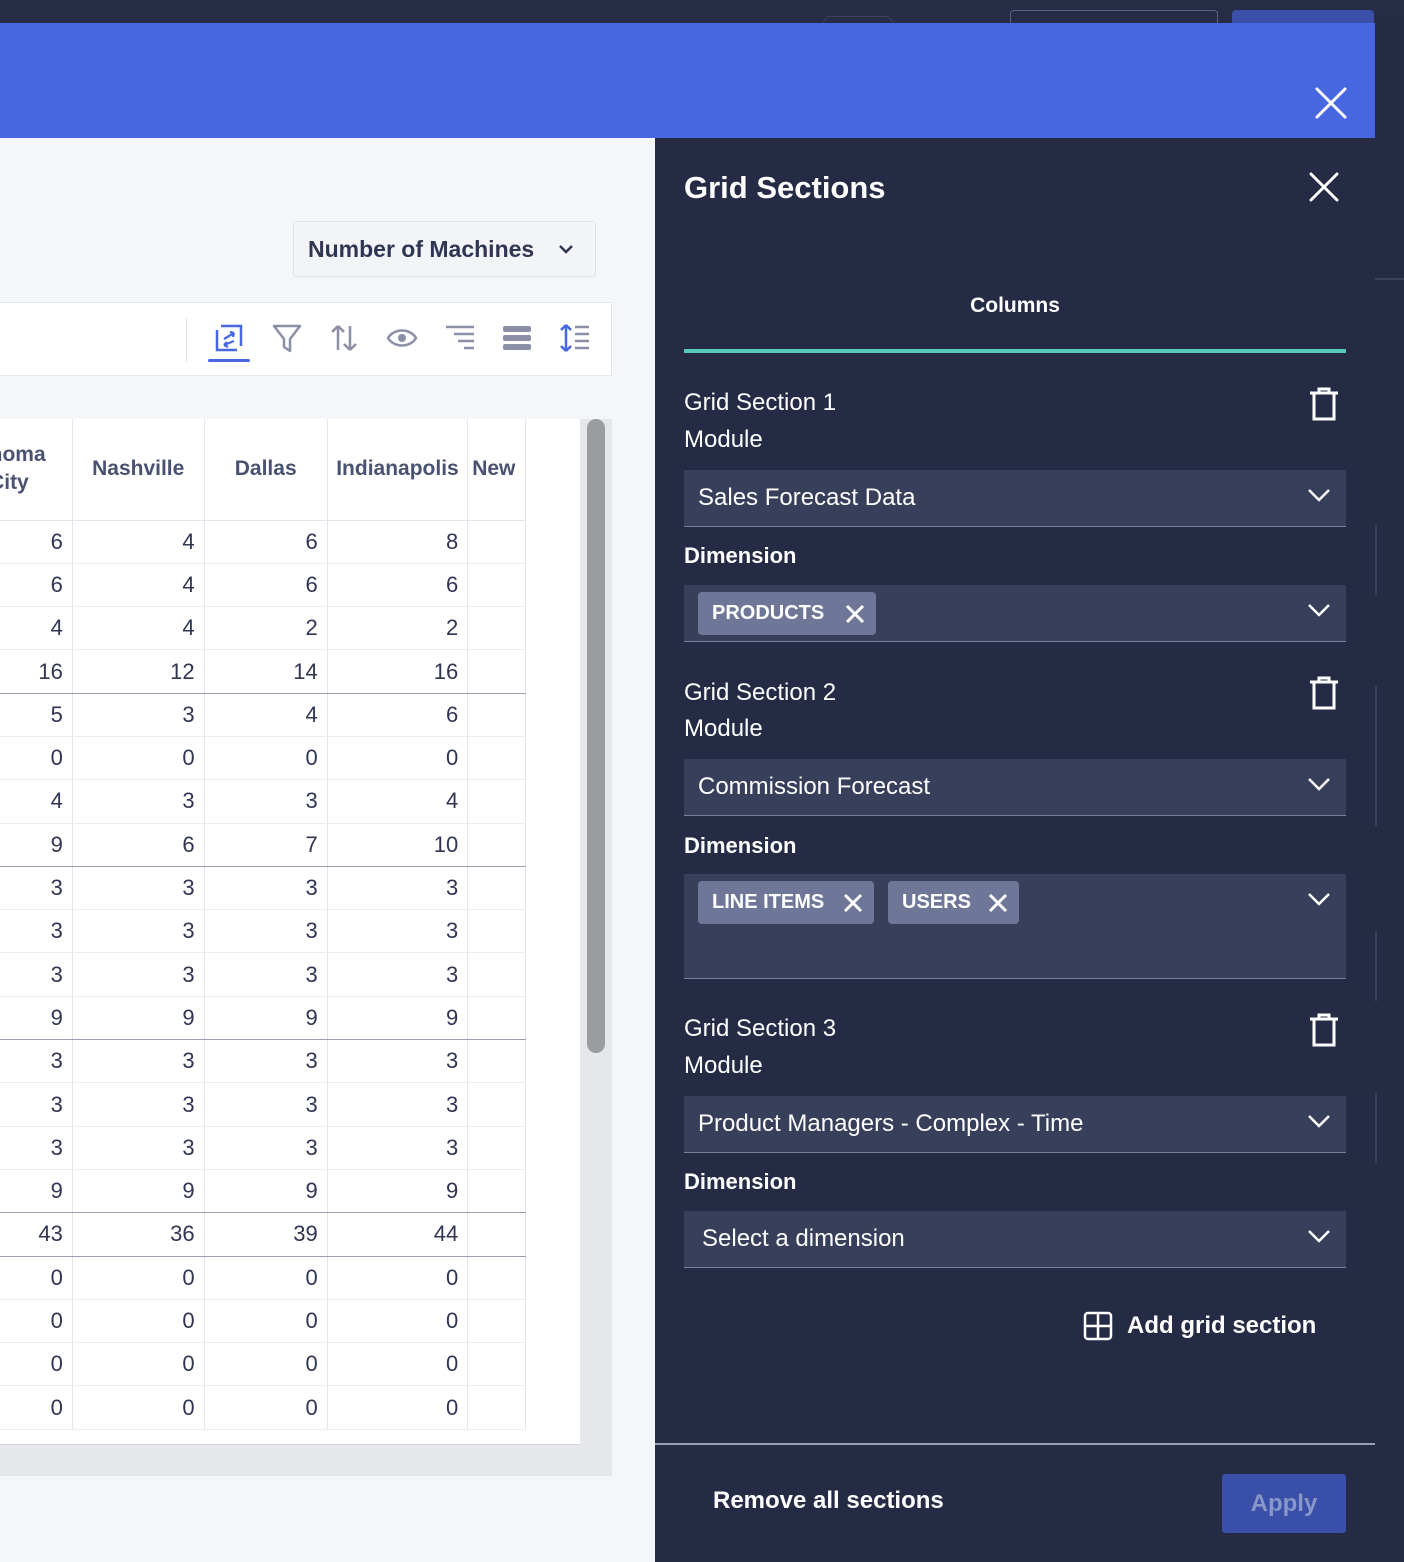  Describe the element at coordinates (460, 338) in the screenshot. I see `align-right-icon` at that location.